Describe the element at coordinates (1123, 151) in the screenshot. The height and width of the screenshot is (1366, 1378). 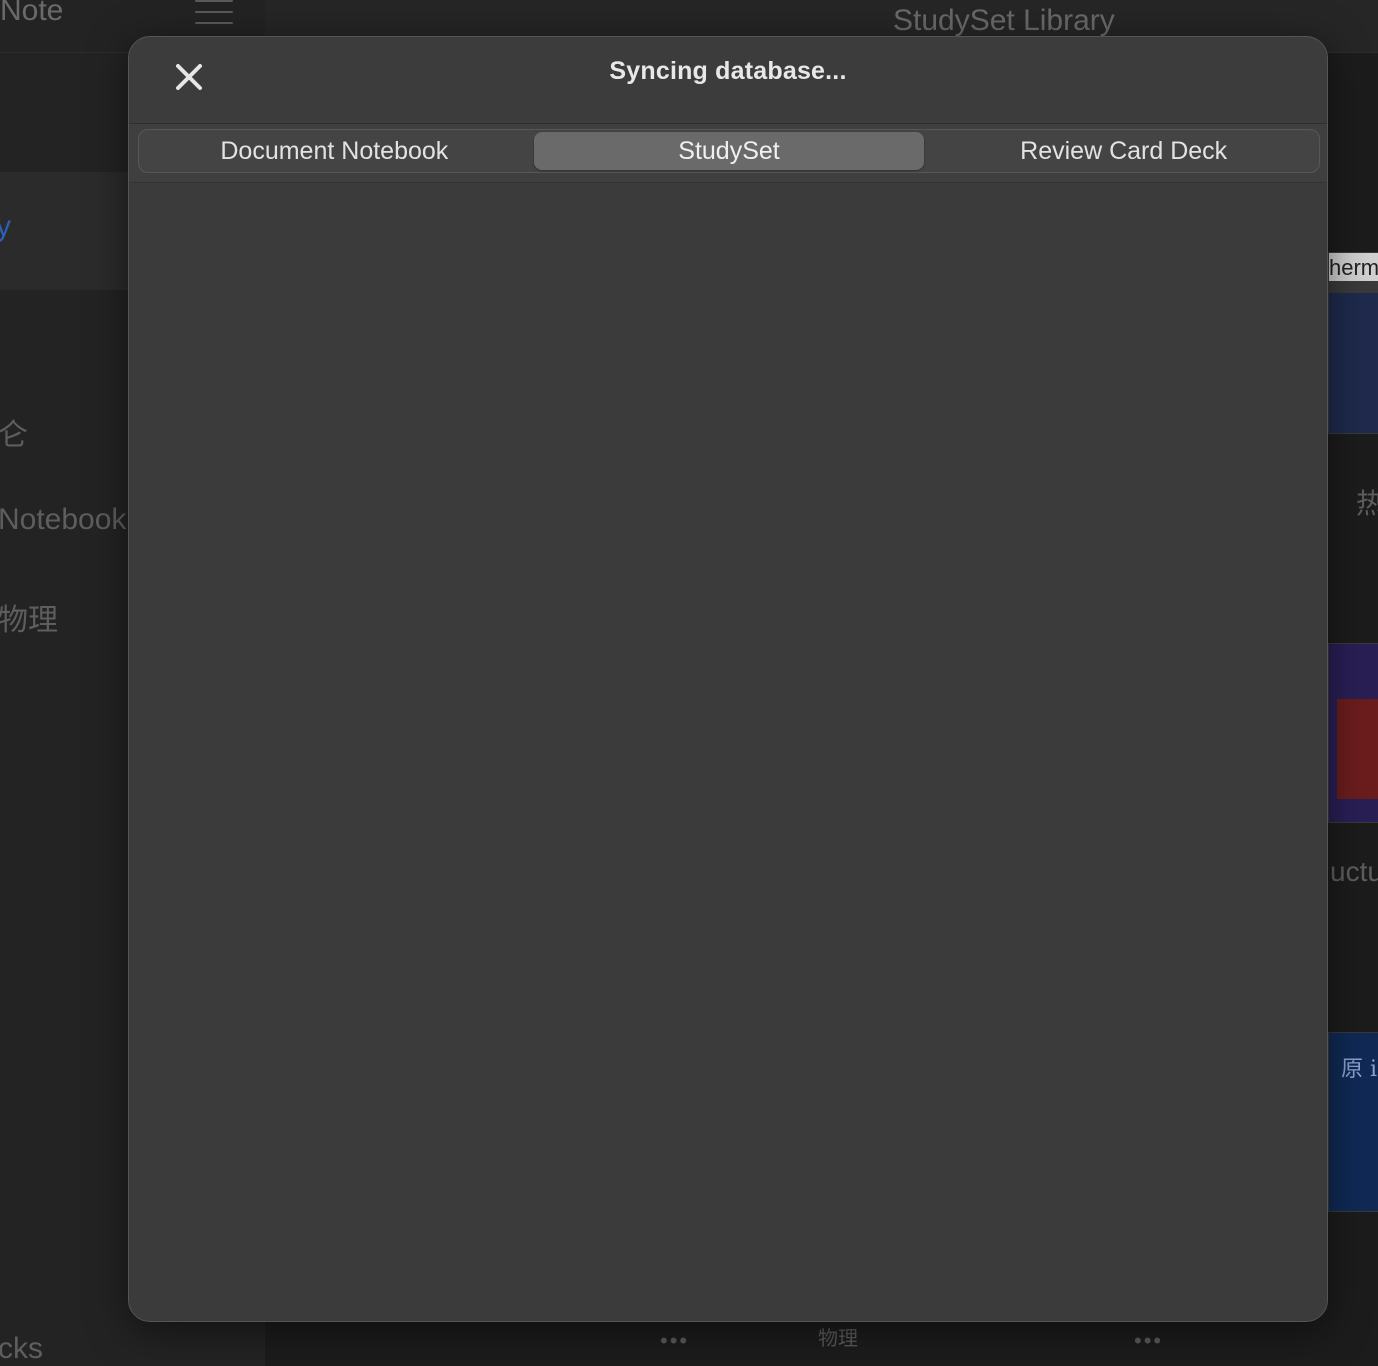
I see `tab-review-card-deck: Review Card Deck` at that location.